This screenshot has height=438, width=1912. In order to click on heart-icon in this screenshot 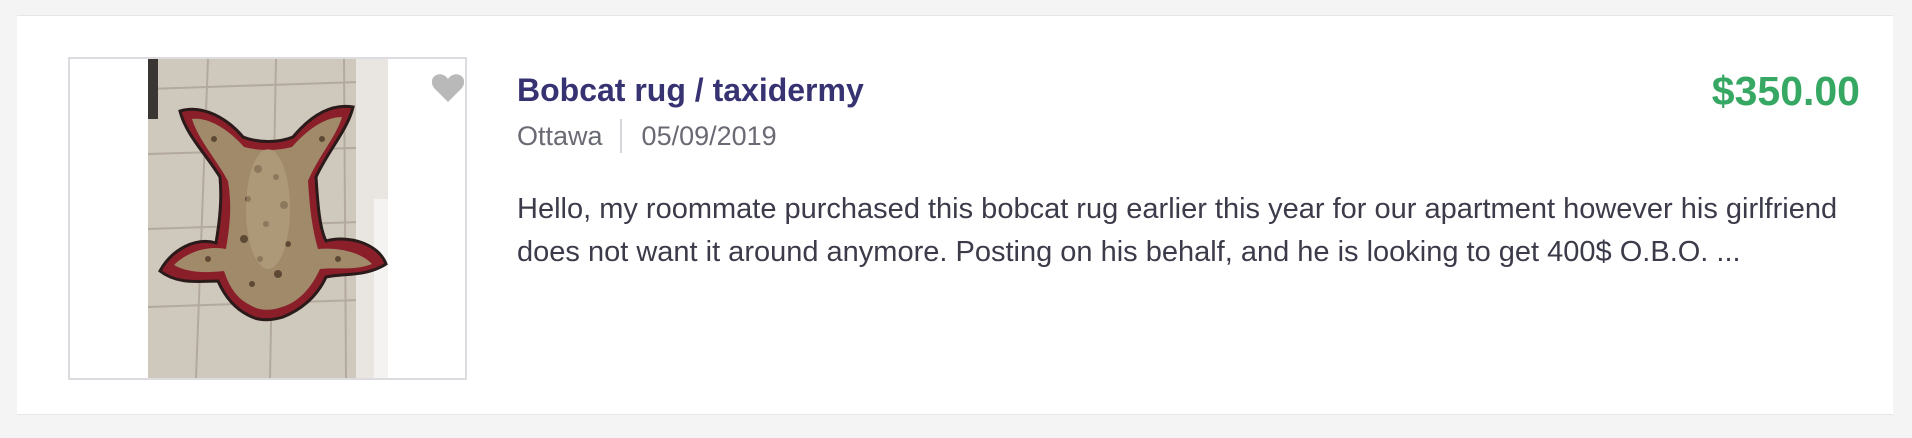, I will do `click(448, 88)`.